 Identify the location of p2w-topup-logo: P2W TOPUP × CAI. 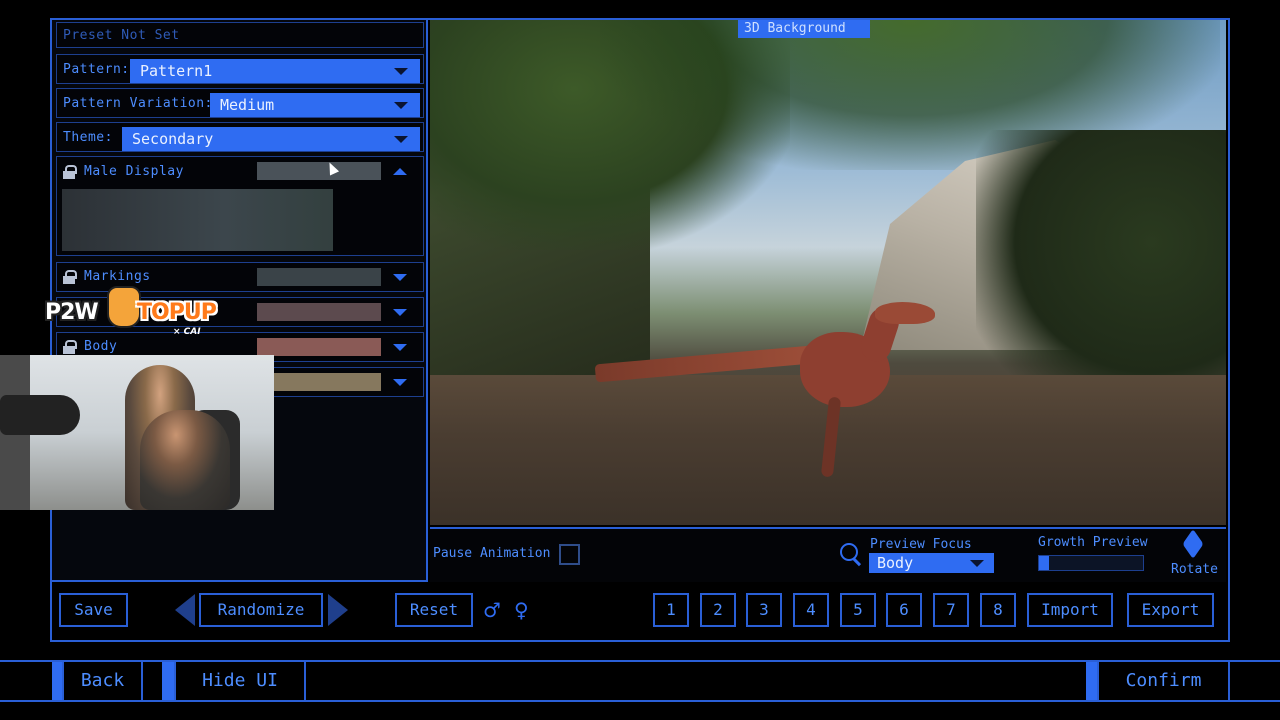
(145, 313).